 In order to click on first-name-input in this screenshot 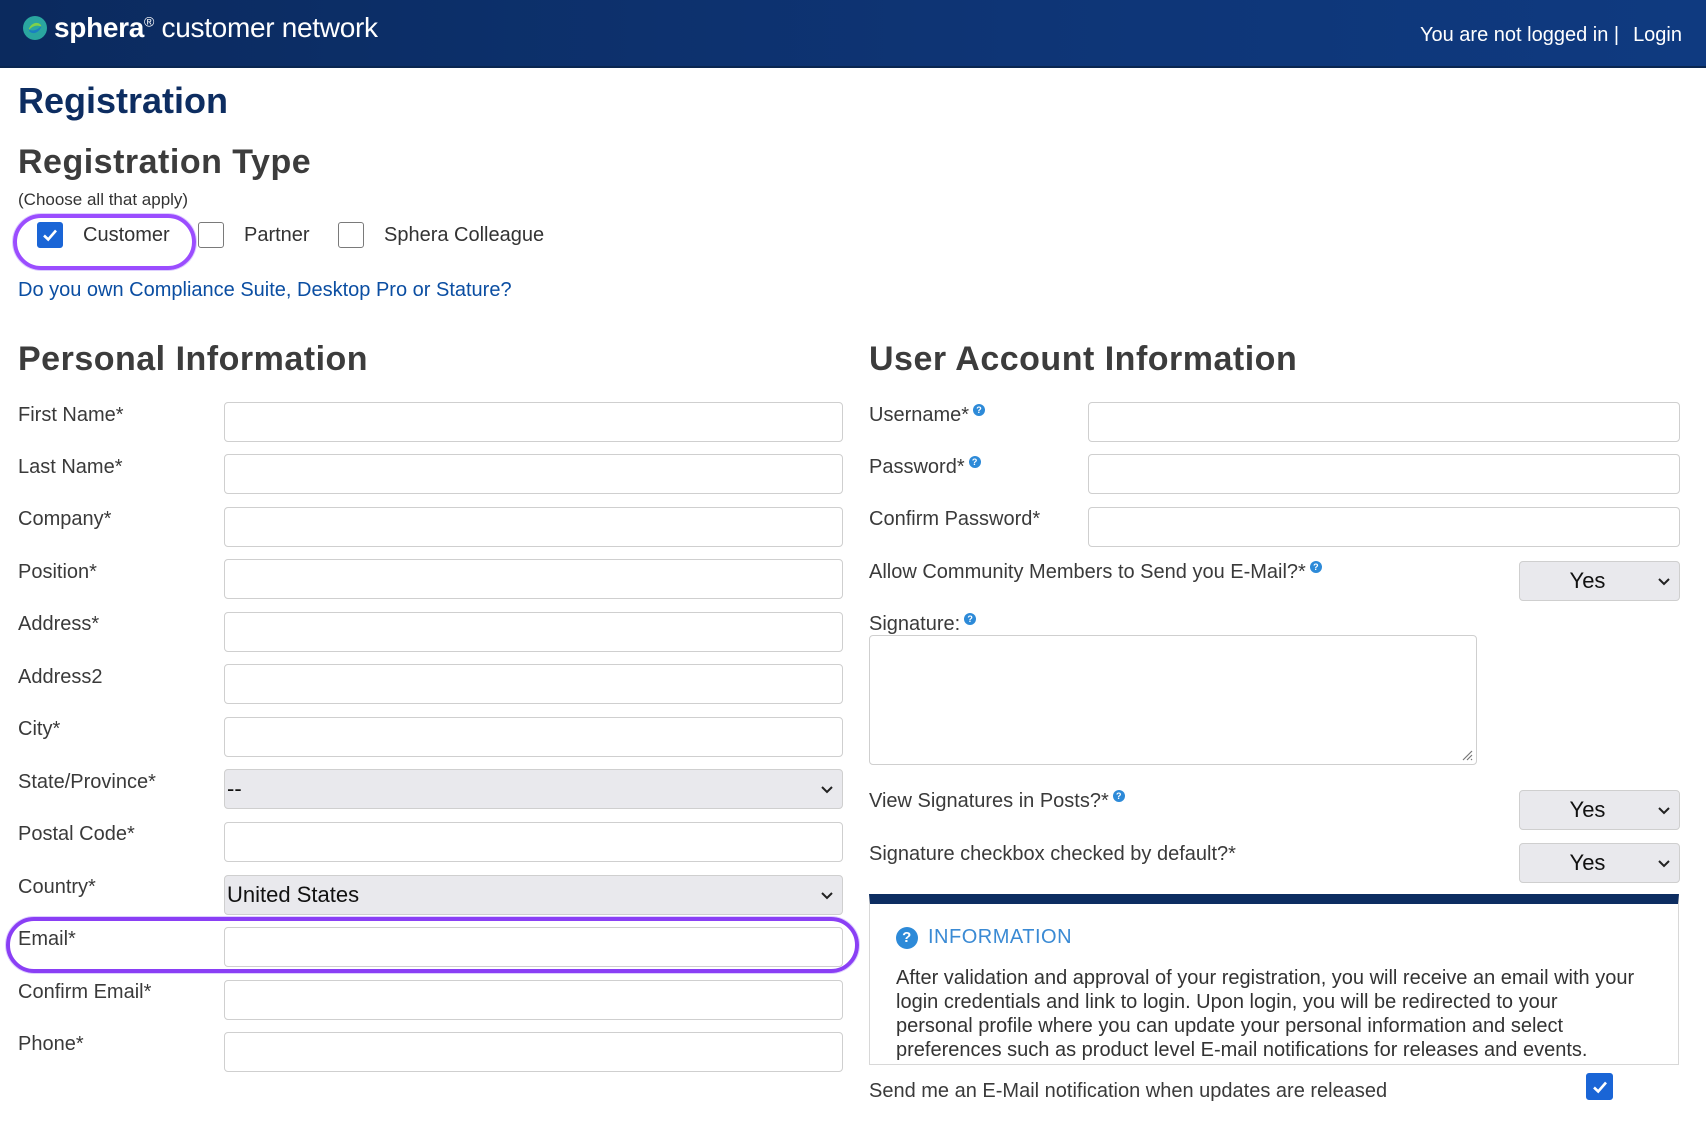, I will do `click(533, 422)`.